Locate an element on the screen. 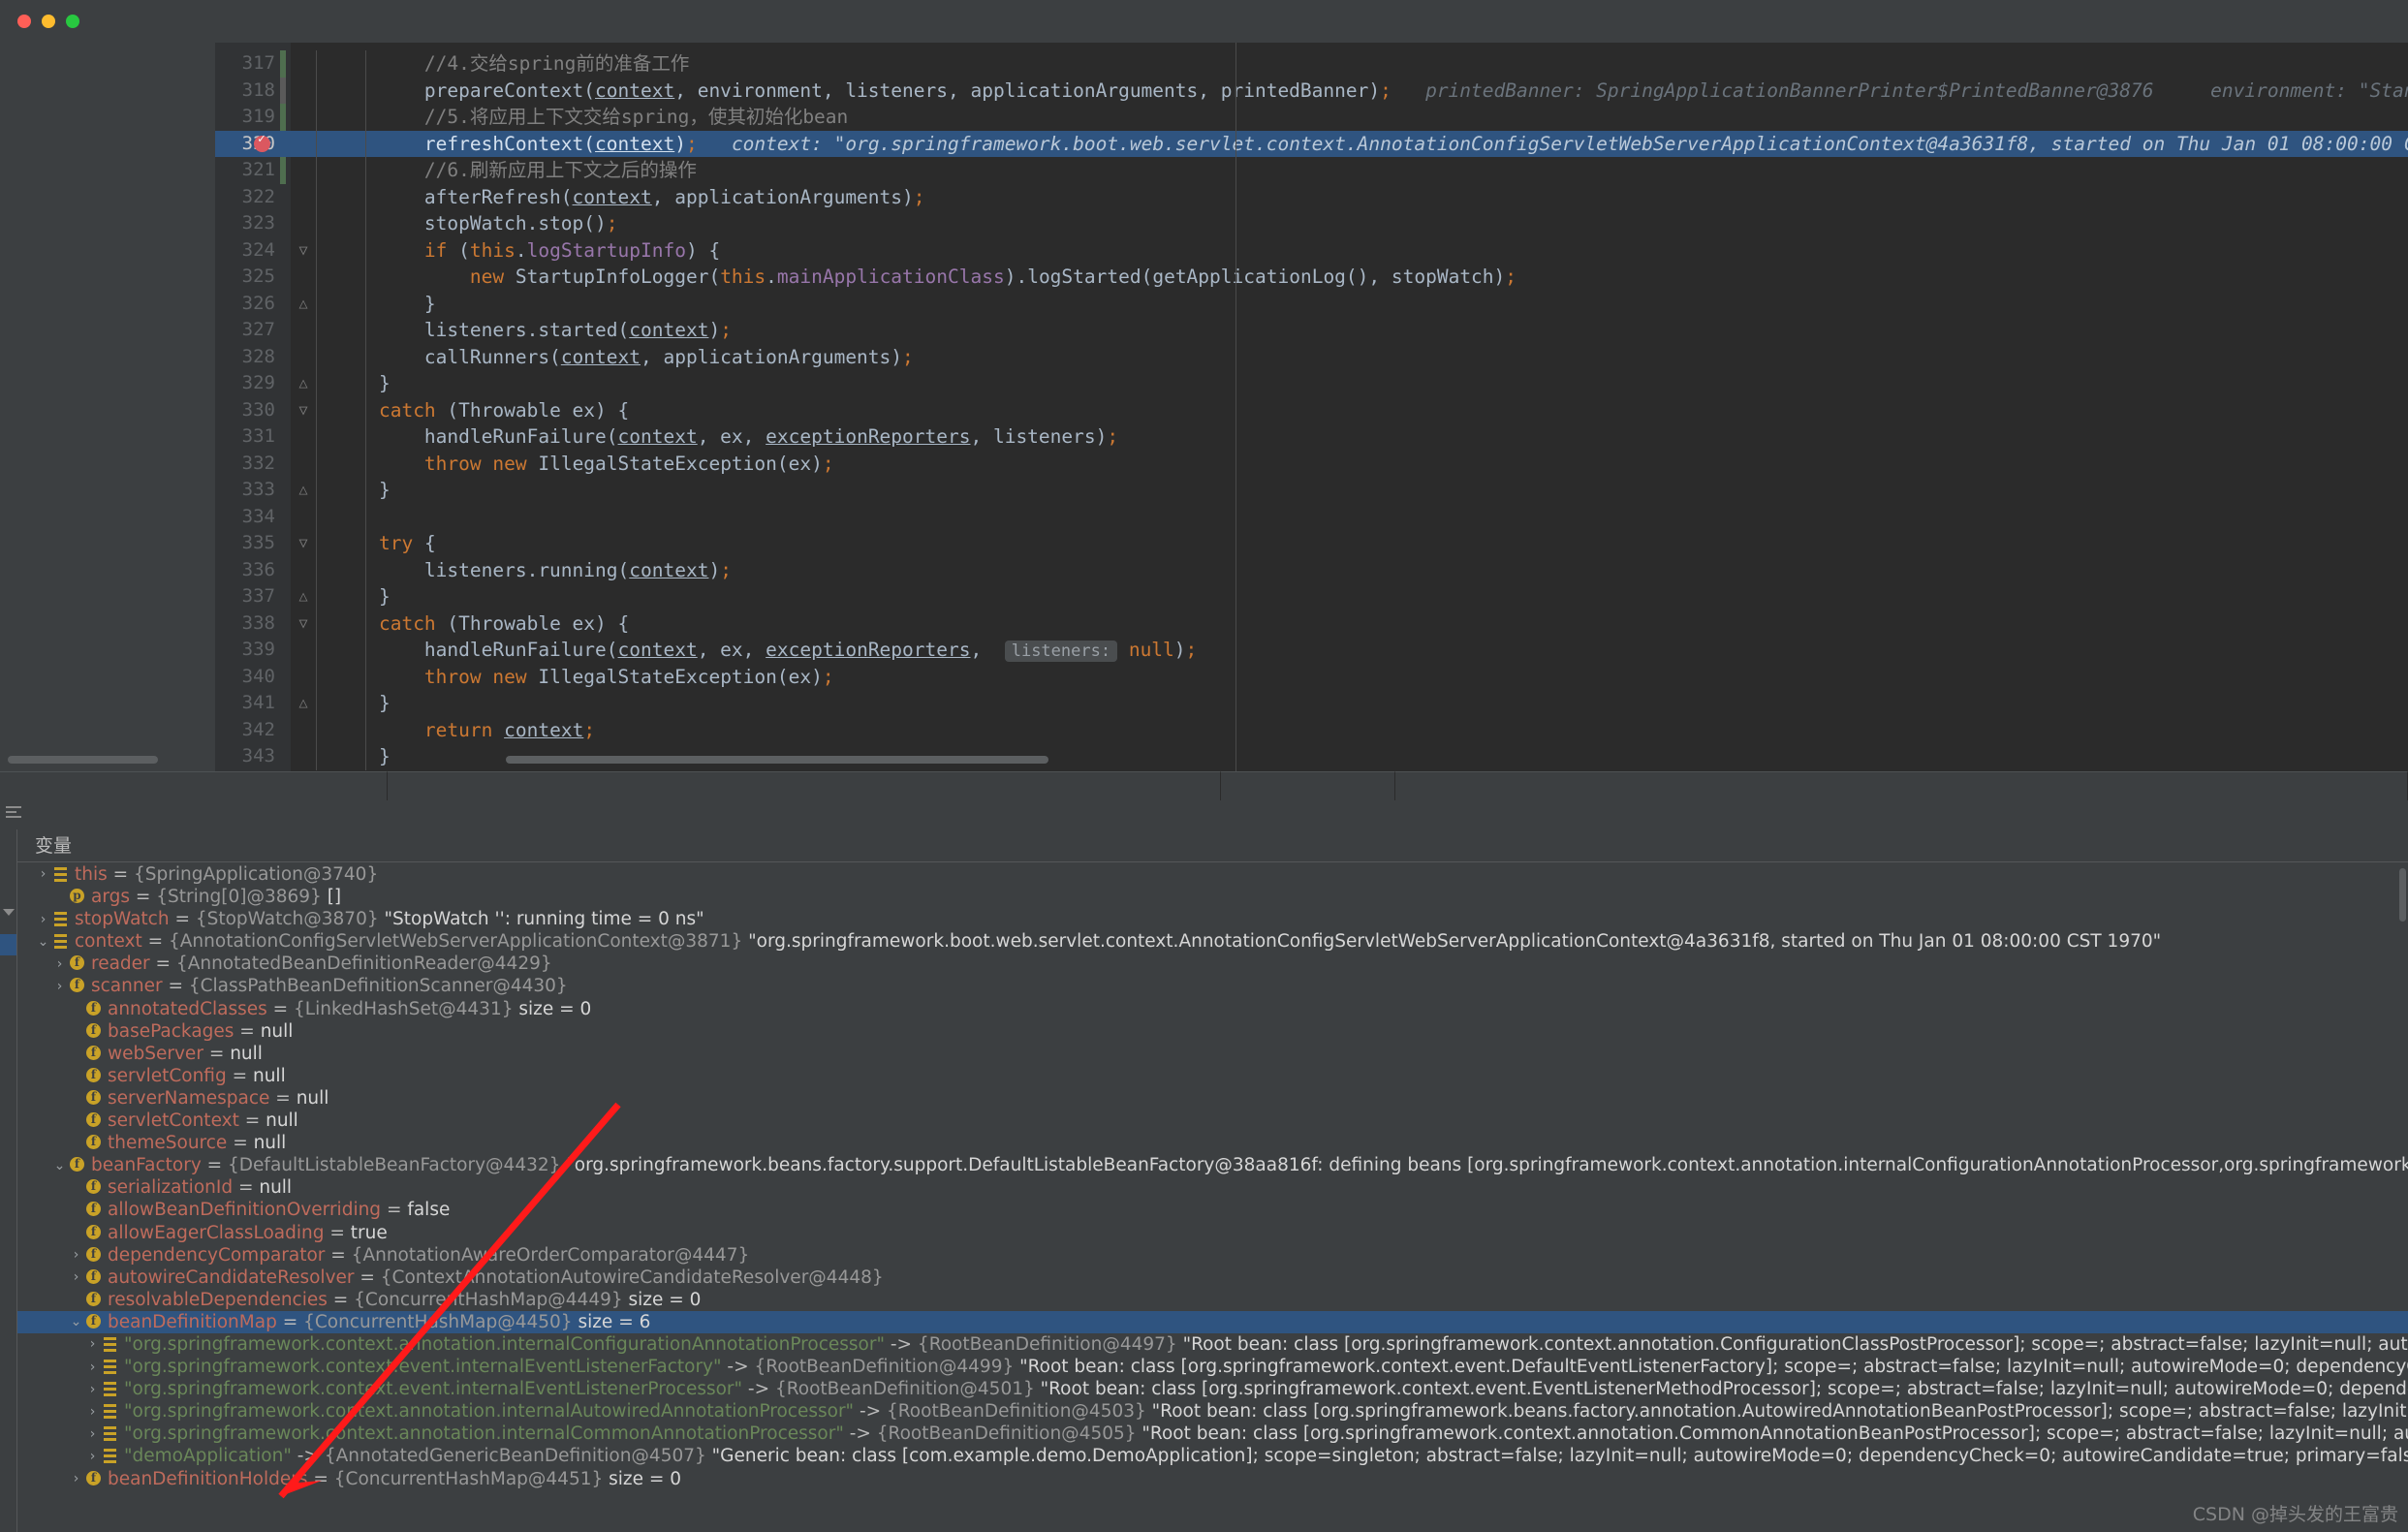 The height and width of the screenshot is (1532, 2408). variable-row: basePackages = null is located at coordinates (1213, 1031).